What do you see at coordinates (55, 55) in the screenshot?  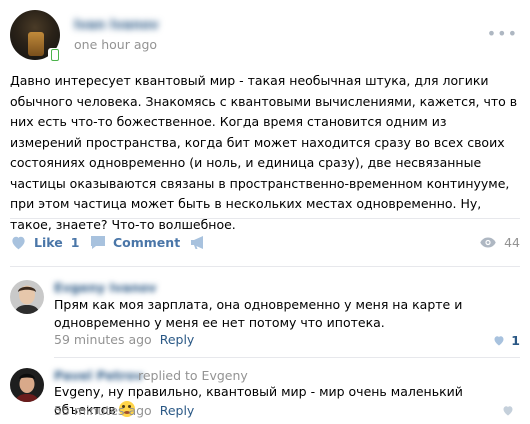 I see `mobile-icon` at bounding box center [55, 55].